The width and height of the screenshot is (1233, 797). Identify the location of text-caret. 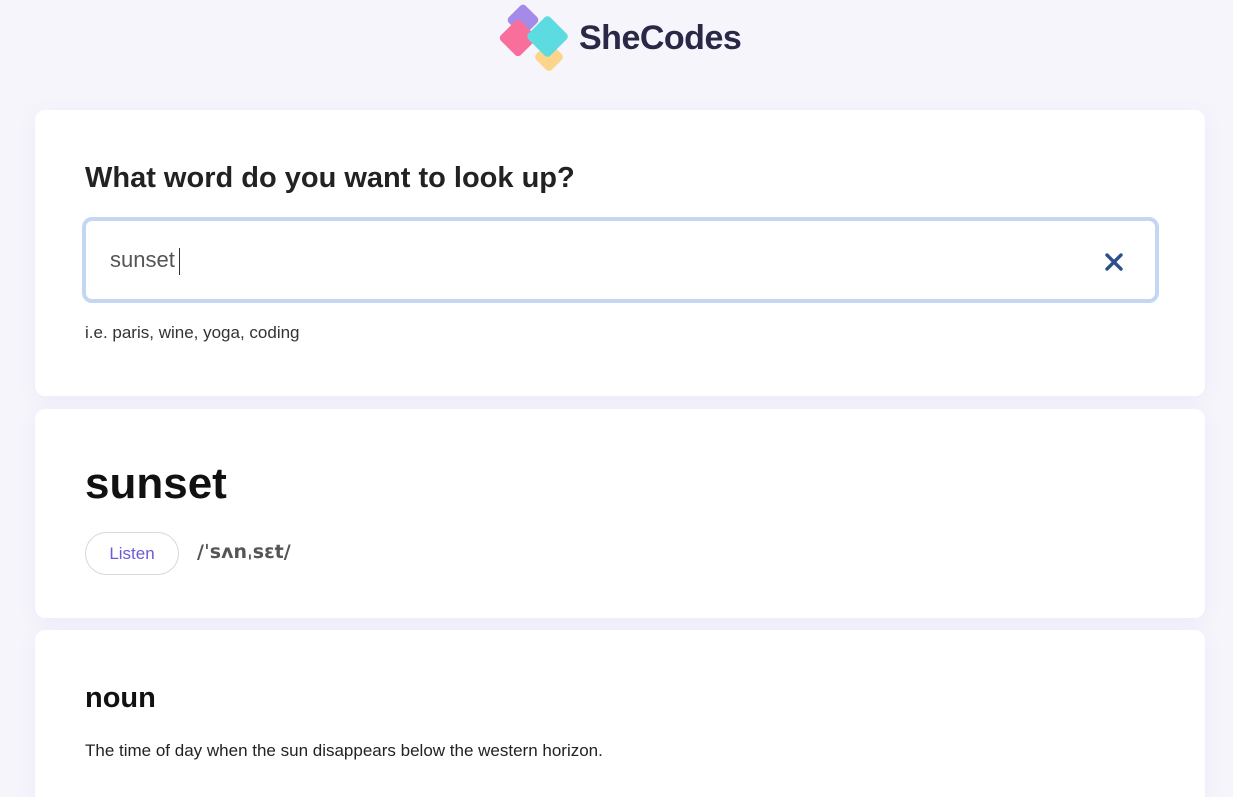
(179, 261).